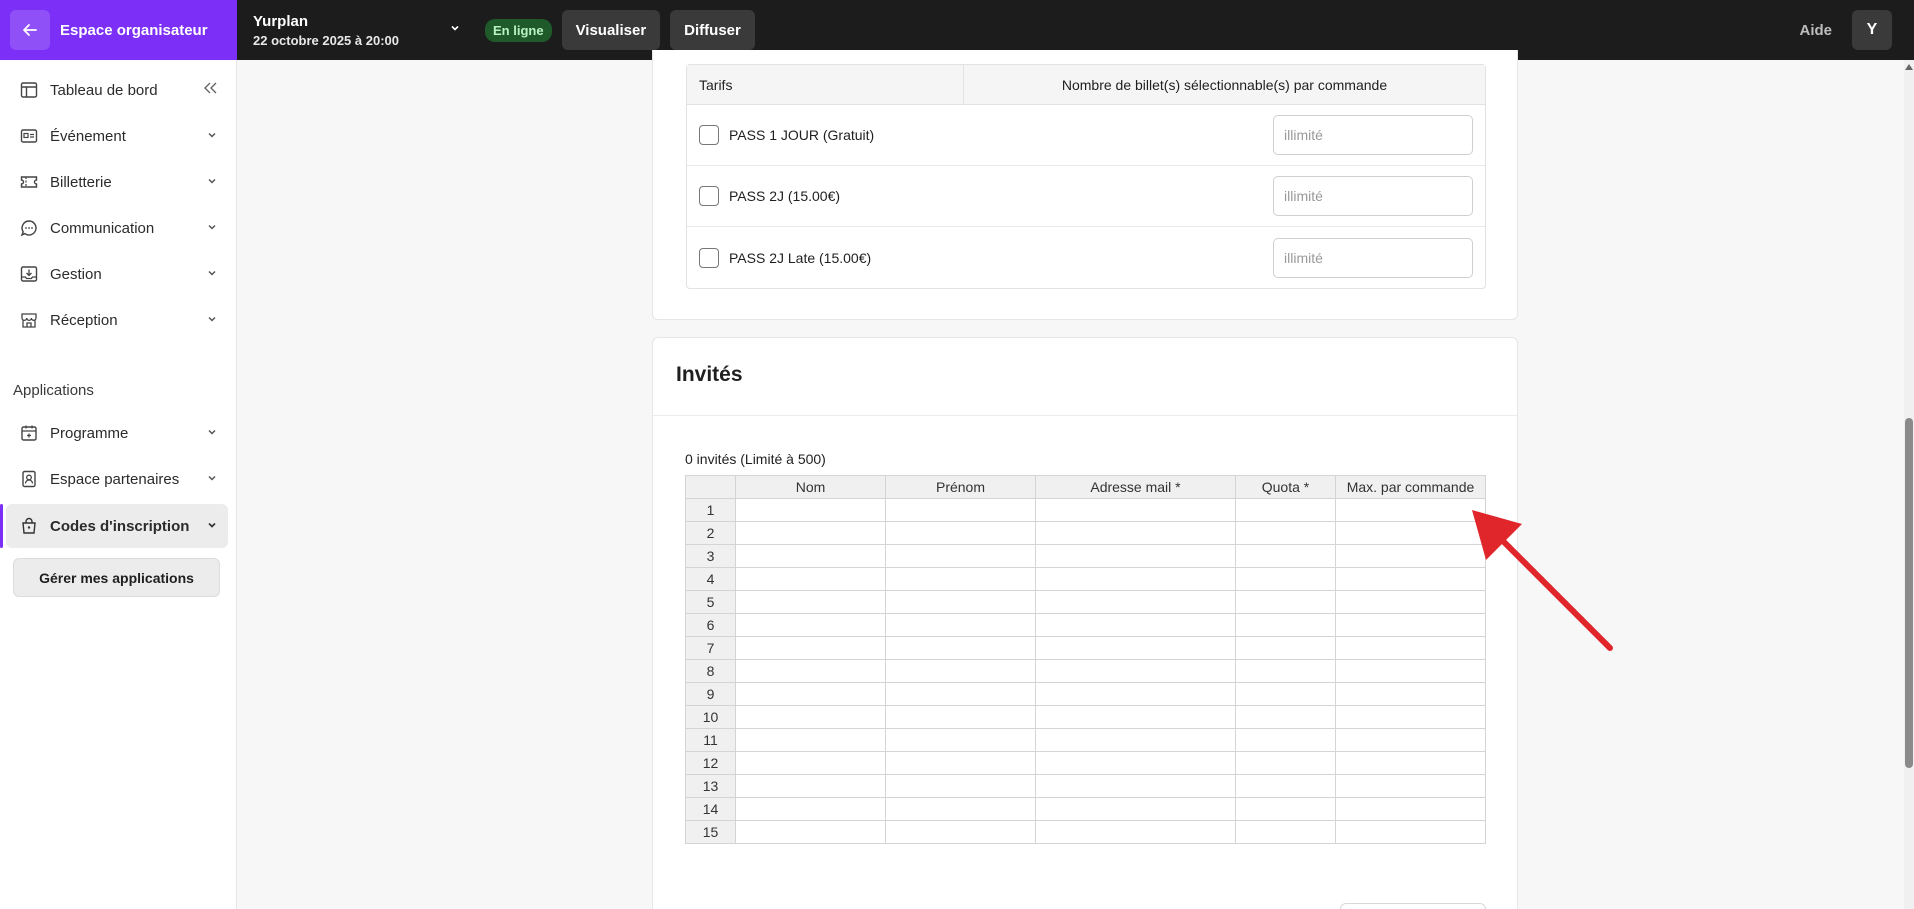 The image size is (1914, 909). I want to click on sidebar-item-partners: Espace partenaires, so click(117, 479).